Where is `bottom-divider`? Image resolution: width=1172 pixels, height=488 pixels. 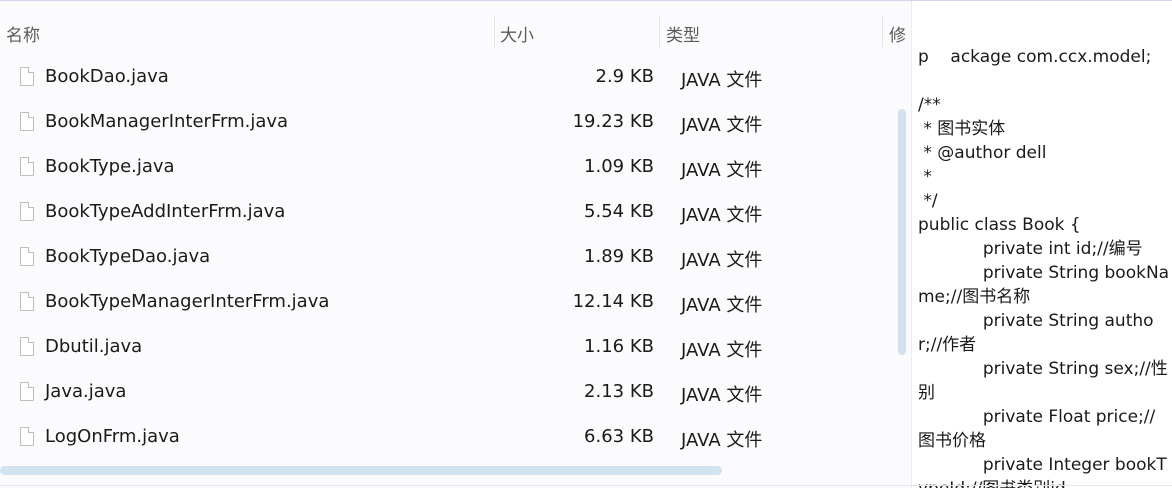
bottom-divider is located at coordinates (586, 485).